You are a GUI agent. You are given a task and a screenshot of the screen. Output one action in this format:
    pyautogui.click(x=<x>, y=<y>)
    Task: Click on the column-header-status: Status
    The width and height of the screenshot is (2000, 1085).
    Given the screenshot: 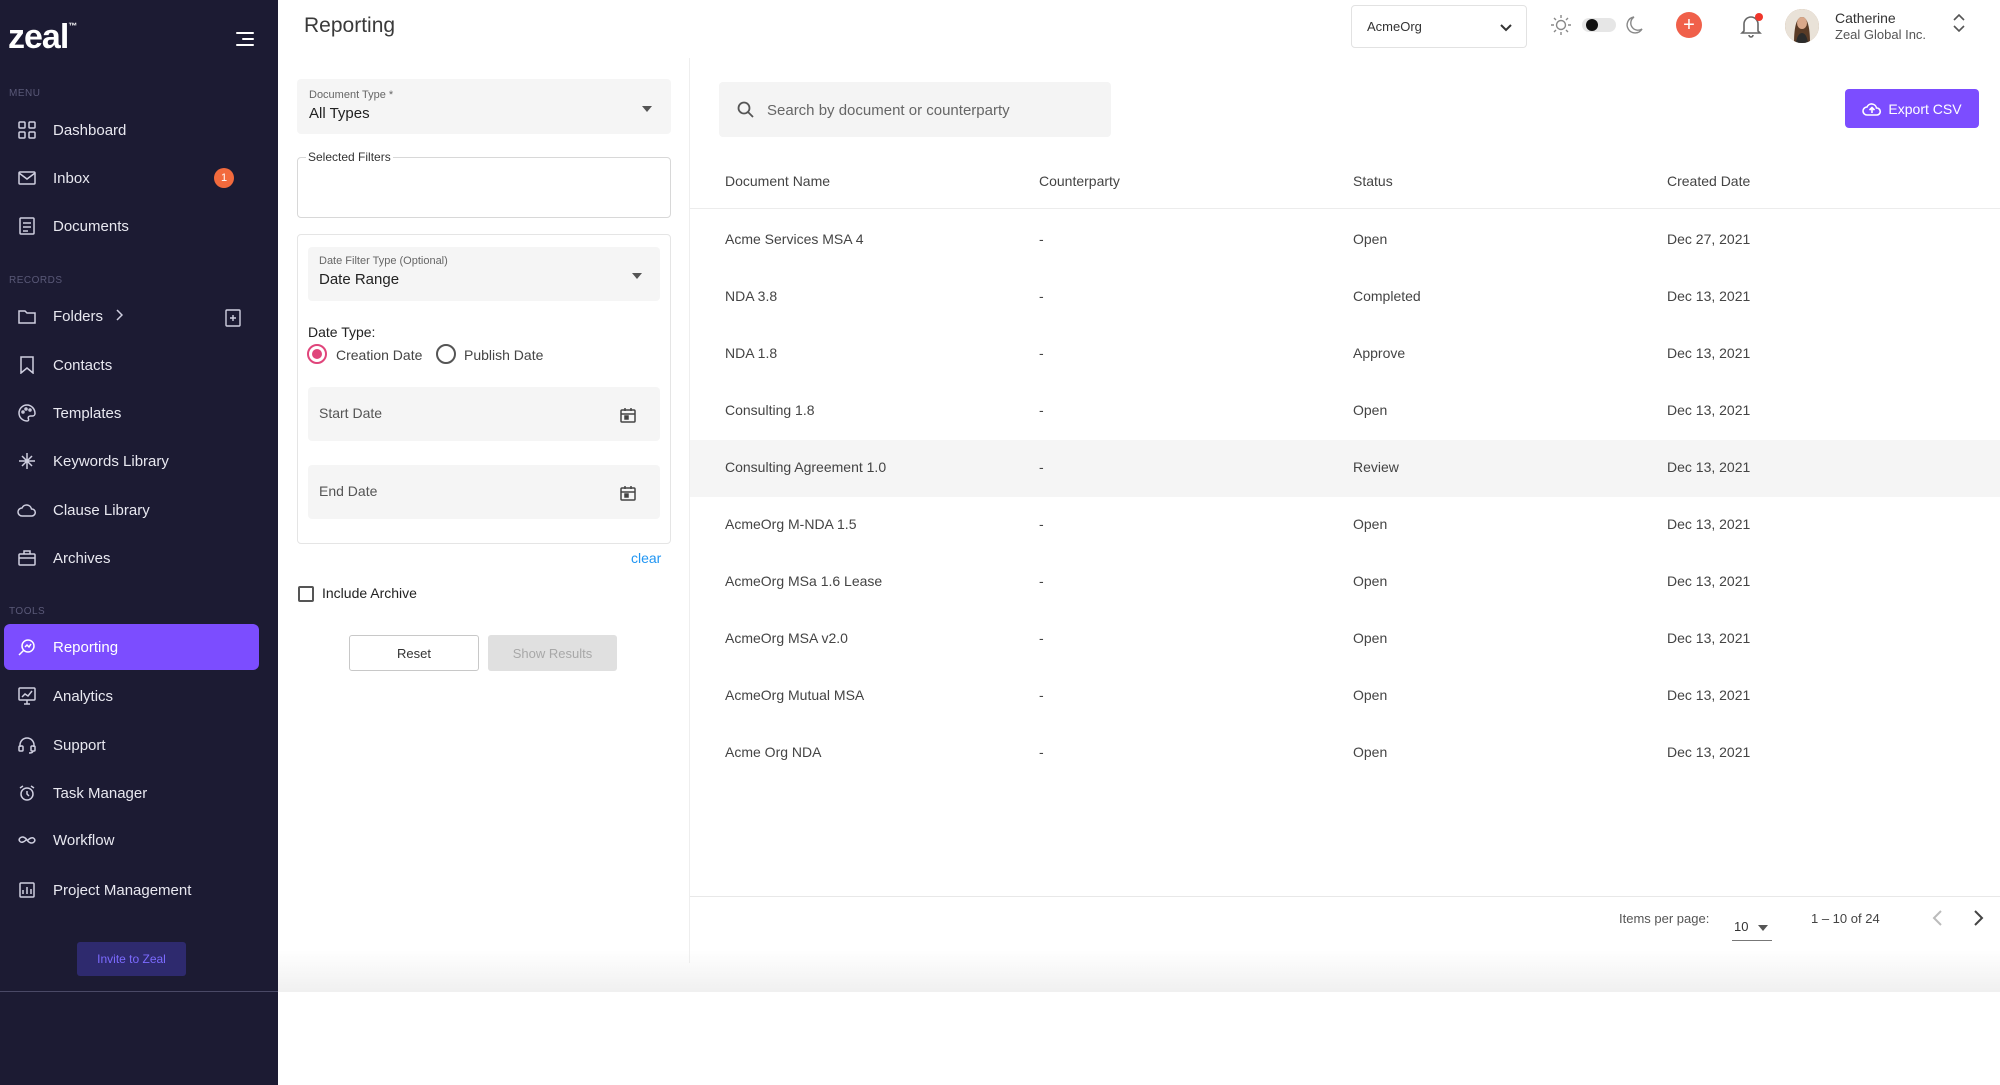 What is the action you would take?
    pyautogui.click(x=1373, y=181)
    